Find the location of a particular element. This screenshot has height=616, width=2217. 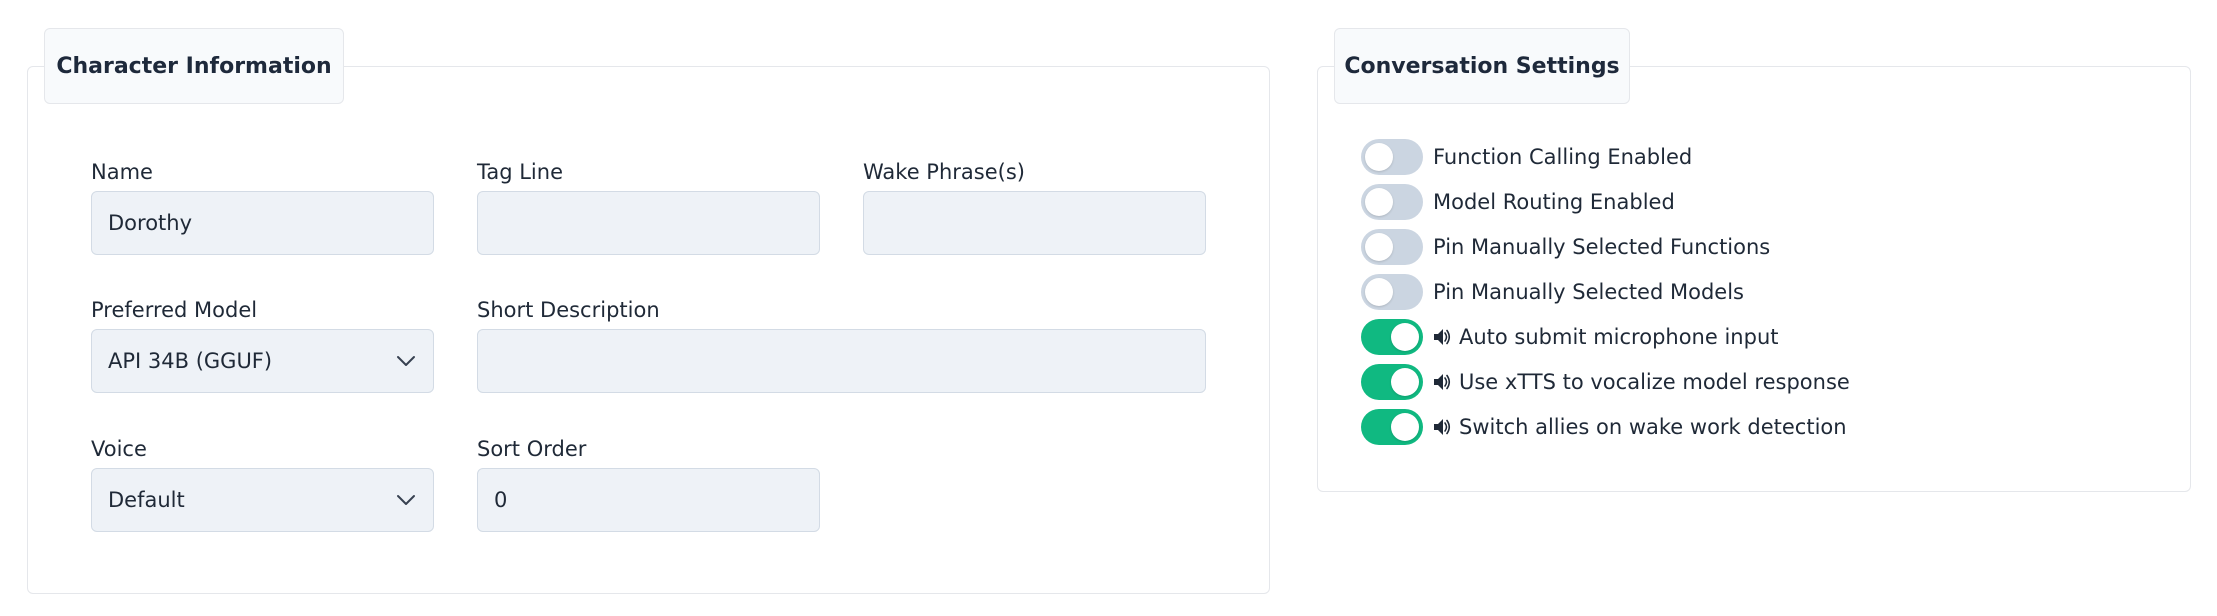

voice-value: Default is located at coordinates (146, 500).